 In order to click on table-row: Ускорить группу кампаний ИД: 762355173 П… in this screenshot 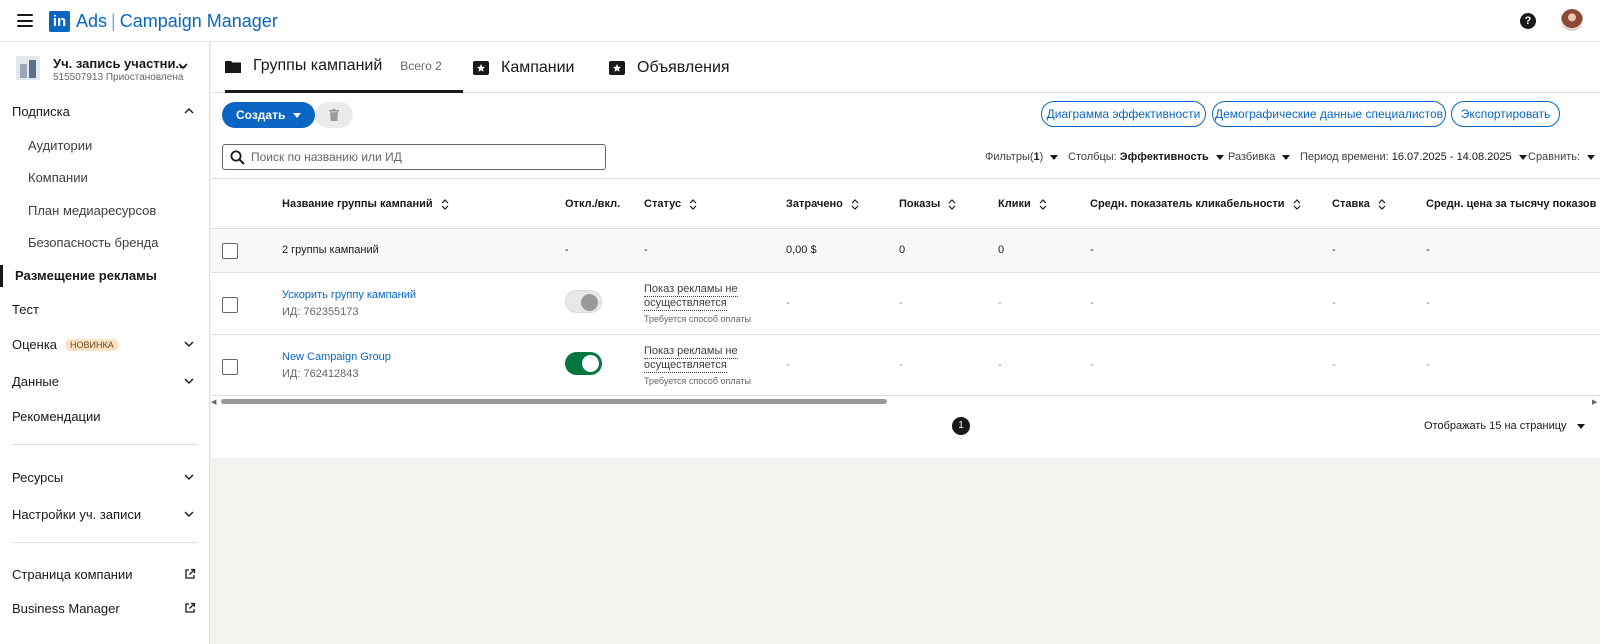, I will do `click(905, 303)`.